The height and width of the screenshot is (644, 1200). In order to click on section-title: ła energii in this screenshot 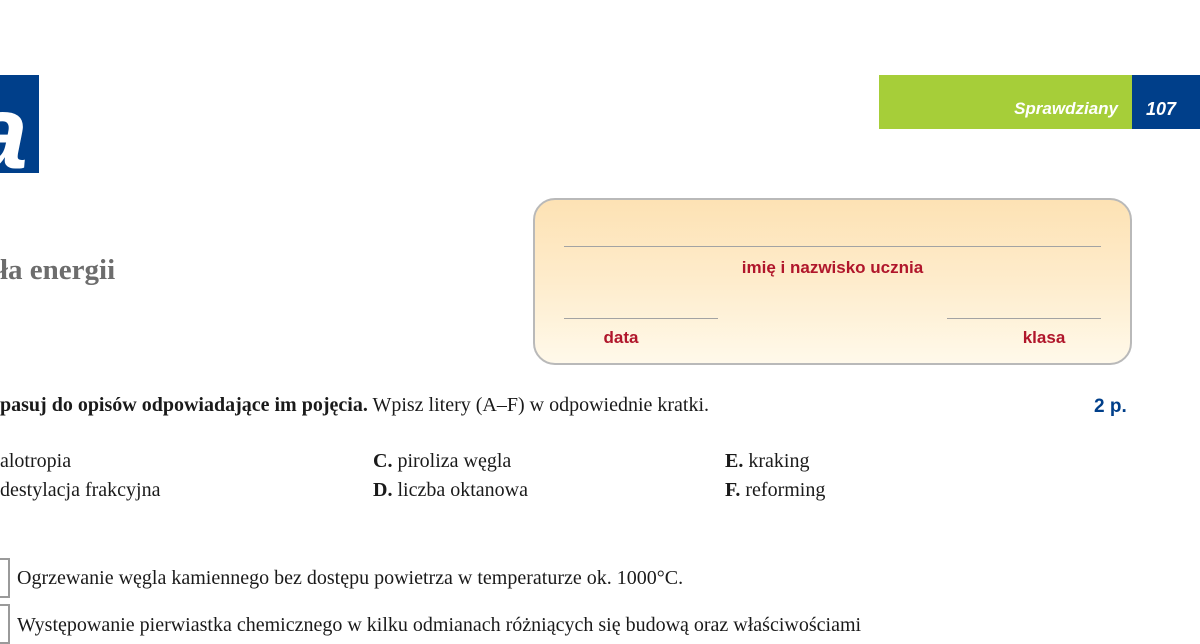, I will do `click(58, 270)`.